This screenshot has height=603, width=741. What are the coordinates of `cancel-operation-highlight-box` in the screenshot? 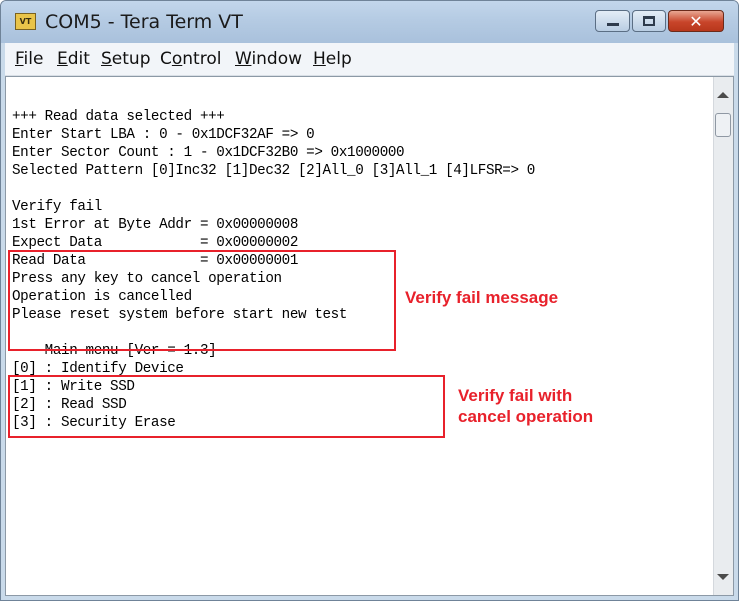 It's located at (226, 406).